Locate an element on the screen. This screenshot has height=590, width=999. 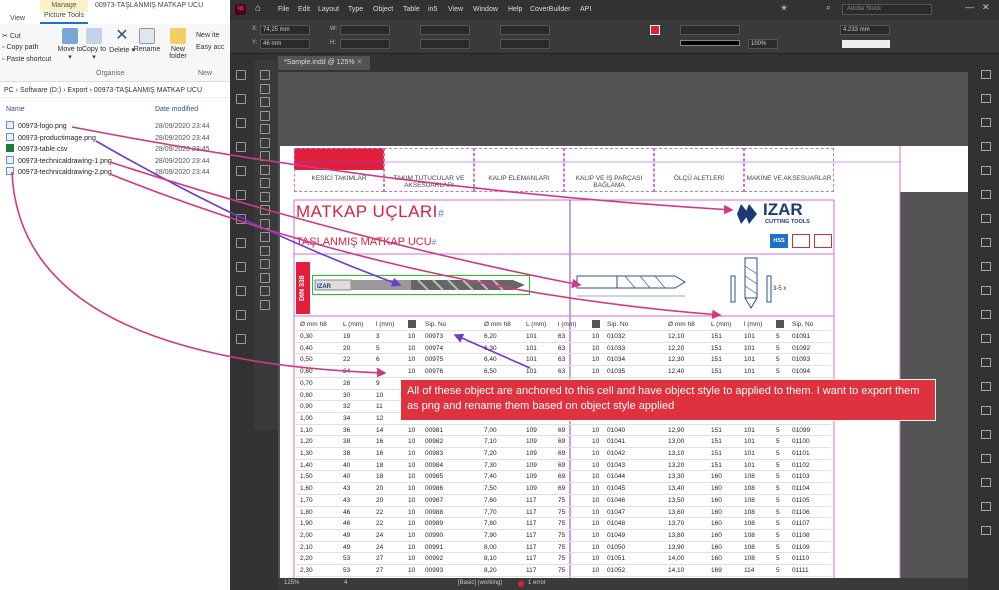
table-cell: 1,40 is located at coordinates (306, 465).